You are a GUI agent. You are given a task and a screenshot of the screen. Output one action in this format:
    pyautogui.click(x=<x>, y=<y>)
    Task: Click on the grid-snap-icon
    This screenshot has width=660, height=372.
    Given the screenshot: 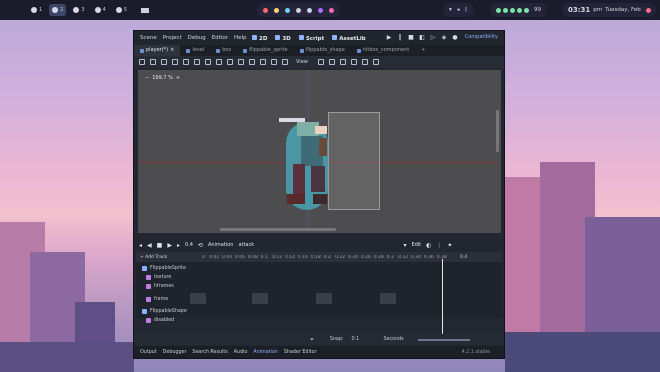 What is the action you would take?
    pyautogui.click(x=241, y=62)
    